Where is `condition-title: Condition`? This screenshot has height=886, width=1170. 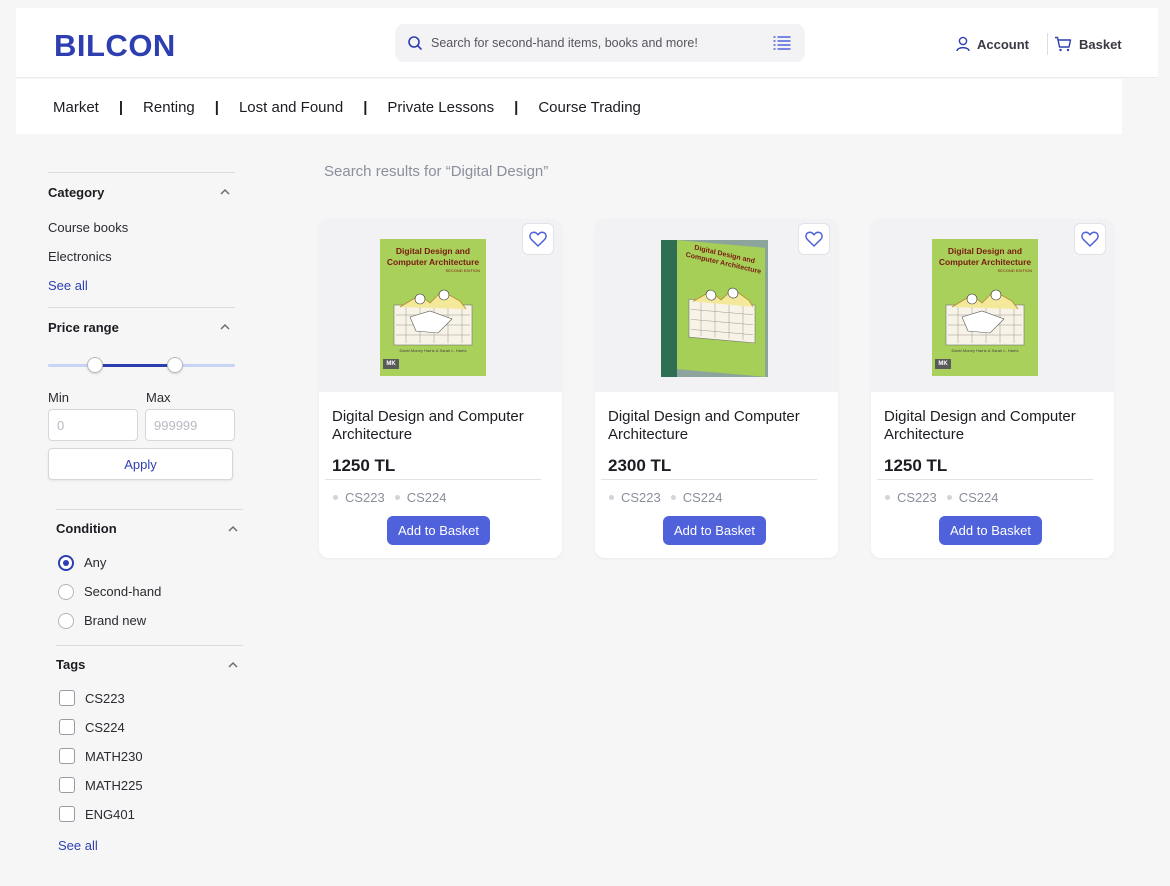 condition-title: Condition is located at coordinates (86, 528).